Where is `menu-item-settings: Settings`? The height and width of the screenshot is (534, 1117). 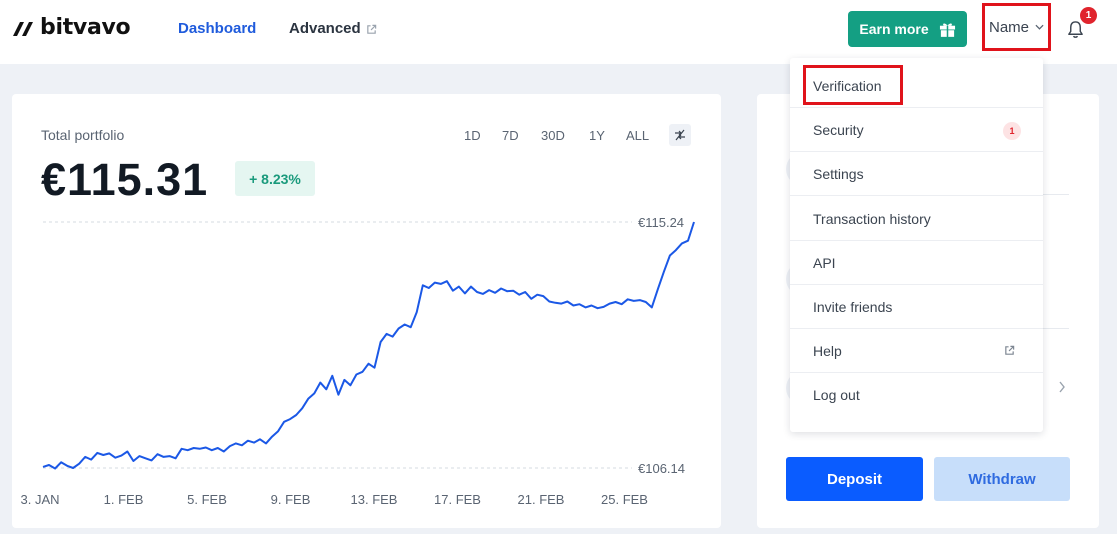 menu-item-settings: Settings is located at coordinates (916, 174).